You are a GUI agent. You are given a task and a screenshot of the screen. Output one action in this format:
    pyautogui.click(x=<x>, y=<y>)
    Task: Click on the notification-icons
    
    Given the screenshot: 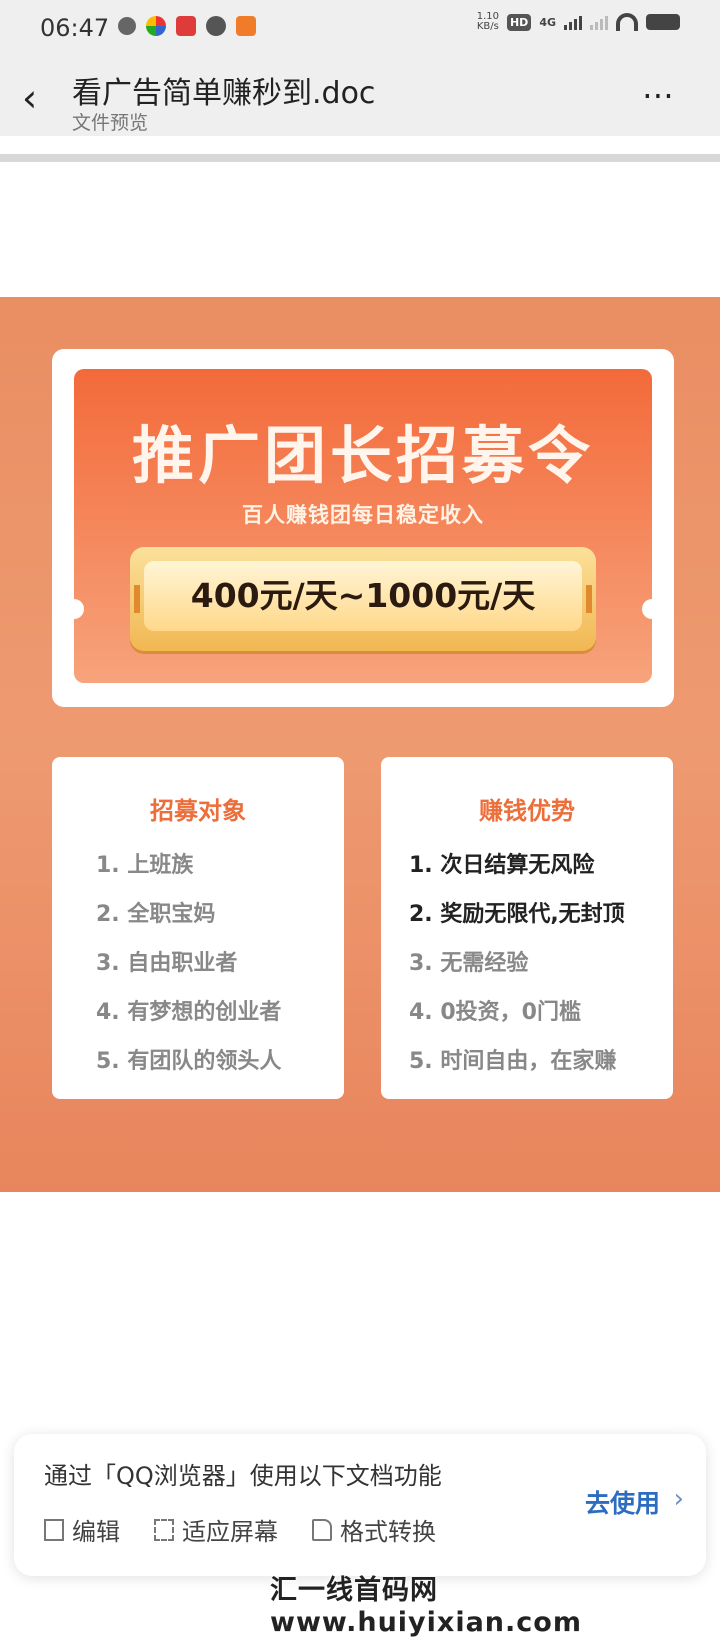 What is the action you would take?
    pyautogui.click(x=187, y=26)
    